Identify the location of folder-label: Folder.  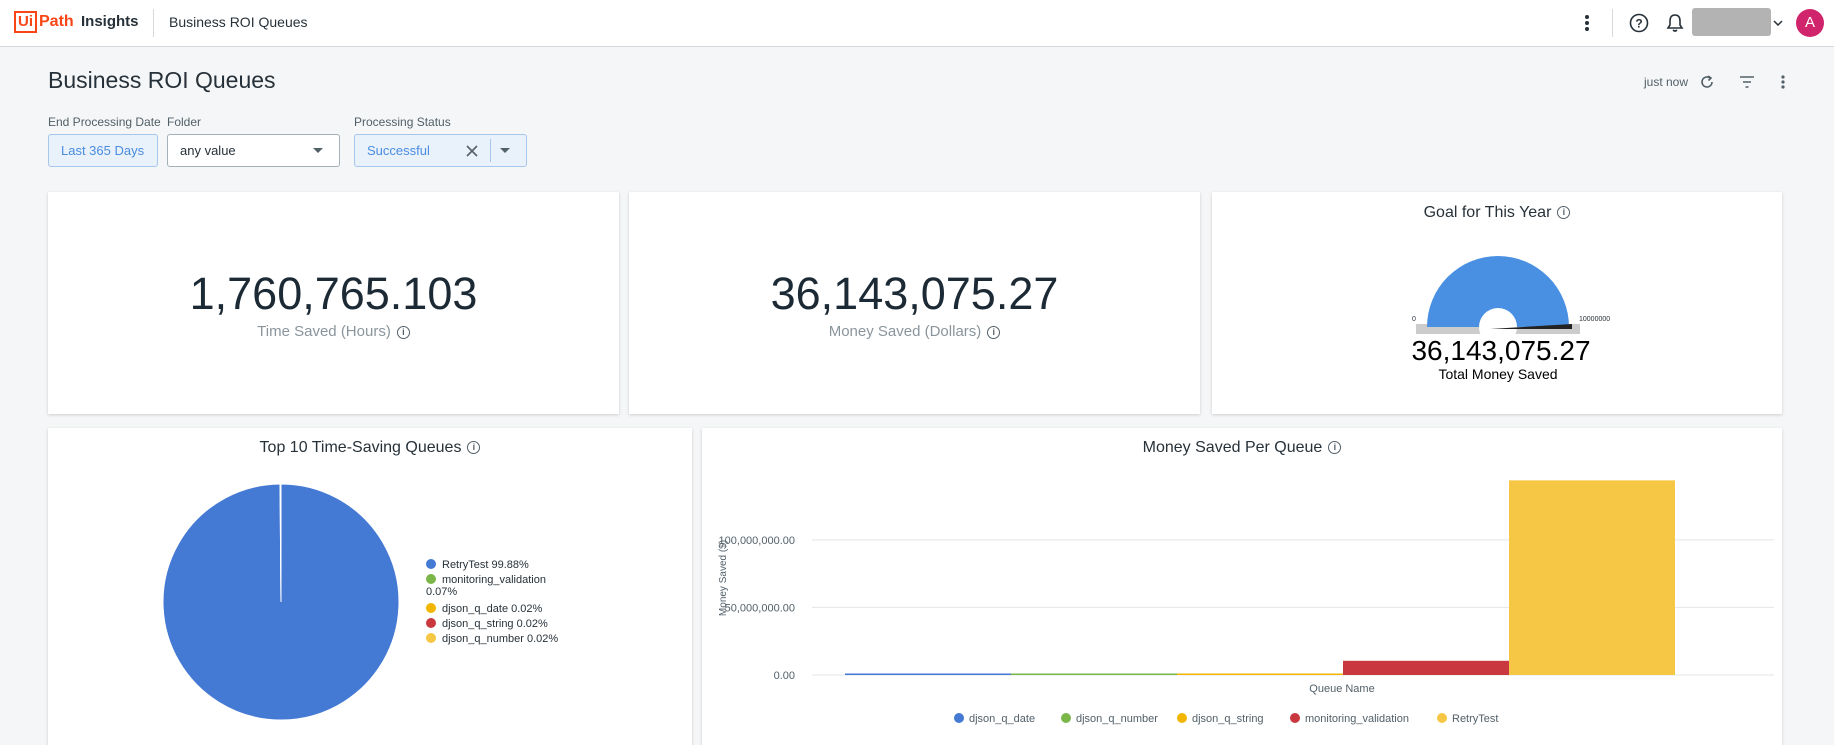
(184, 122).